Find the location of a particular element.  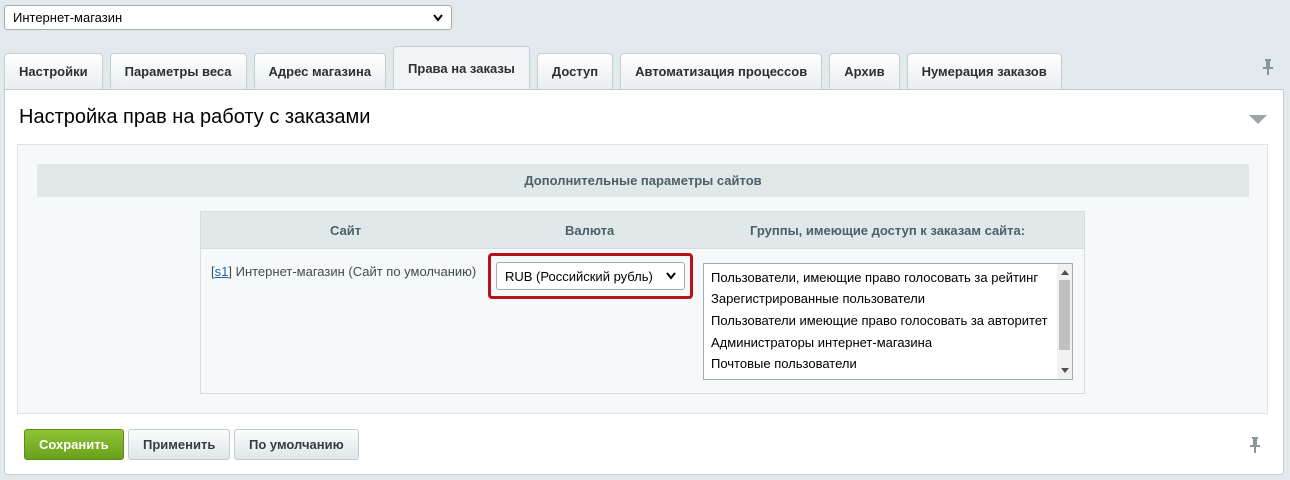

scrollbar is located at coordinates (1064, 321).